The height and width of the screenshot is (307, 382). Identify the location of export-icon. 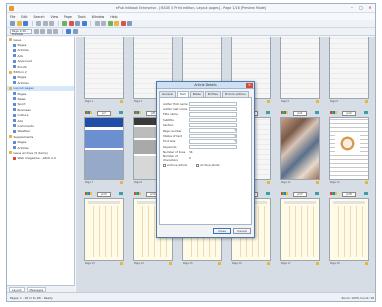
(129, 23).